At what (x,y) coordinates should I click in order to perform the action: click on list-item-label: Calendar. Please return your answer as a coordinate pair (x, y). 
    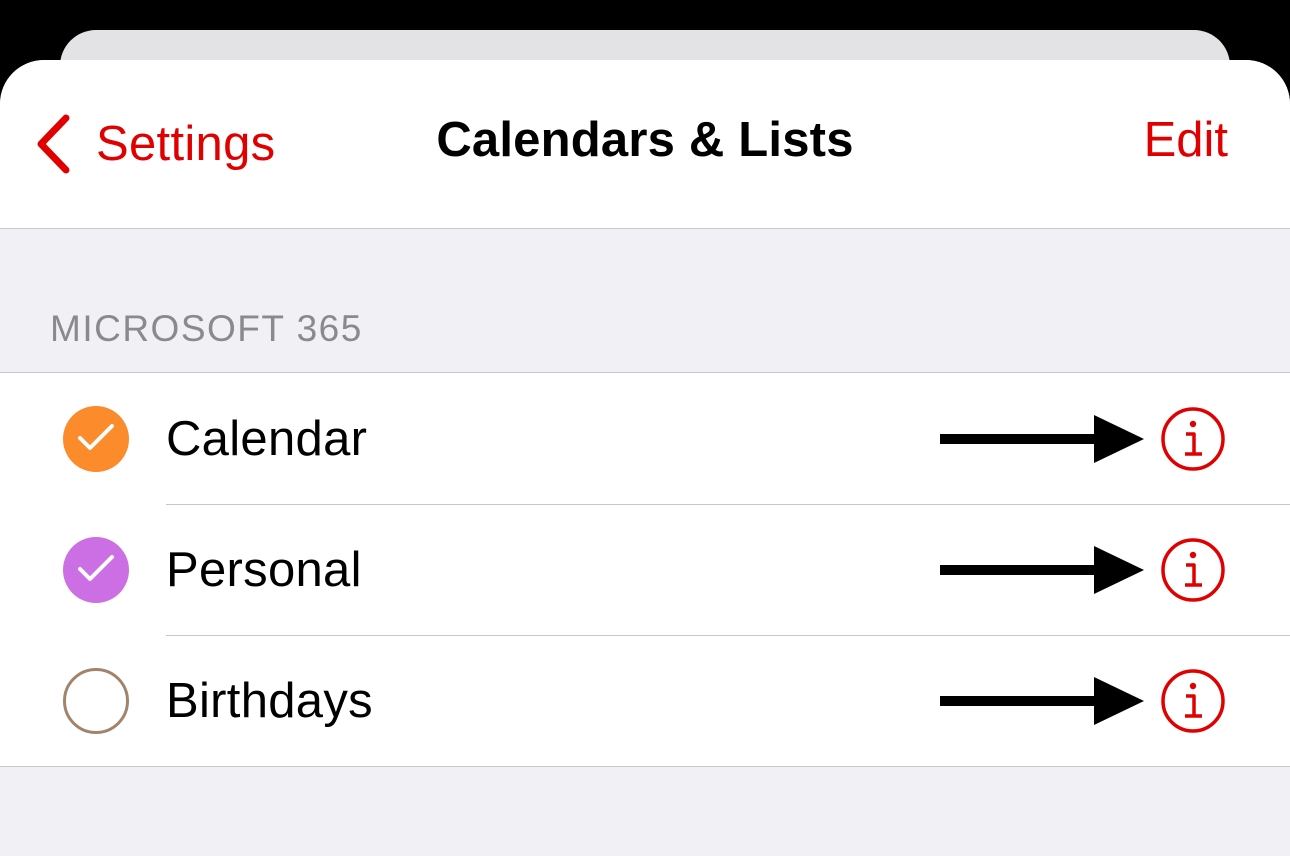
    Looking at the image, I should click on (267, 439).